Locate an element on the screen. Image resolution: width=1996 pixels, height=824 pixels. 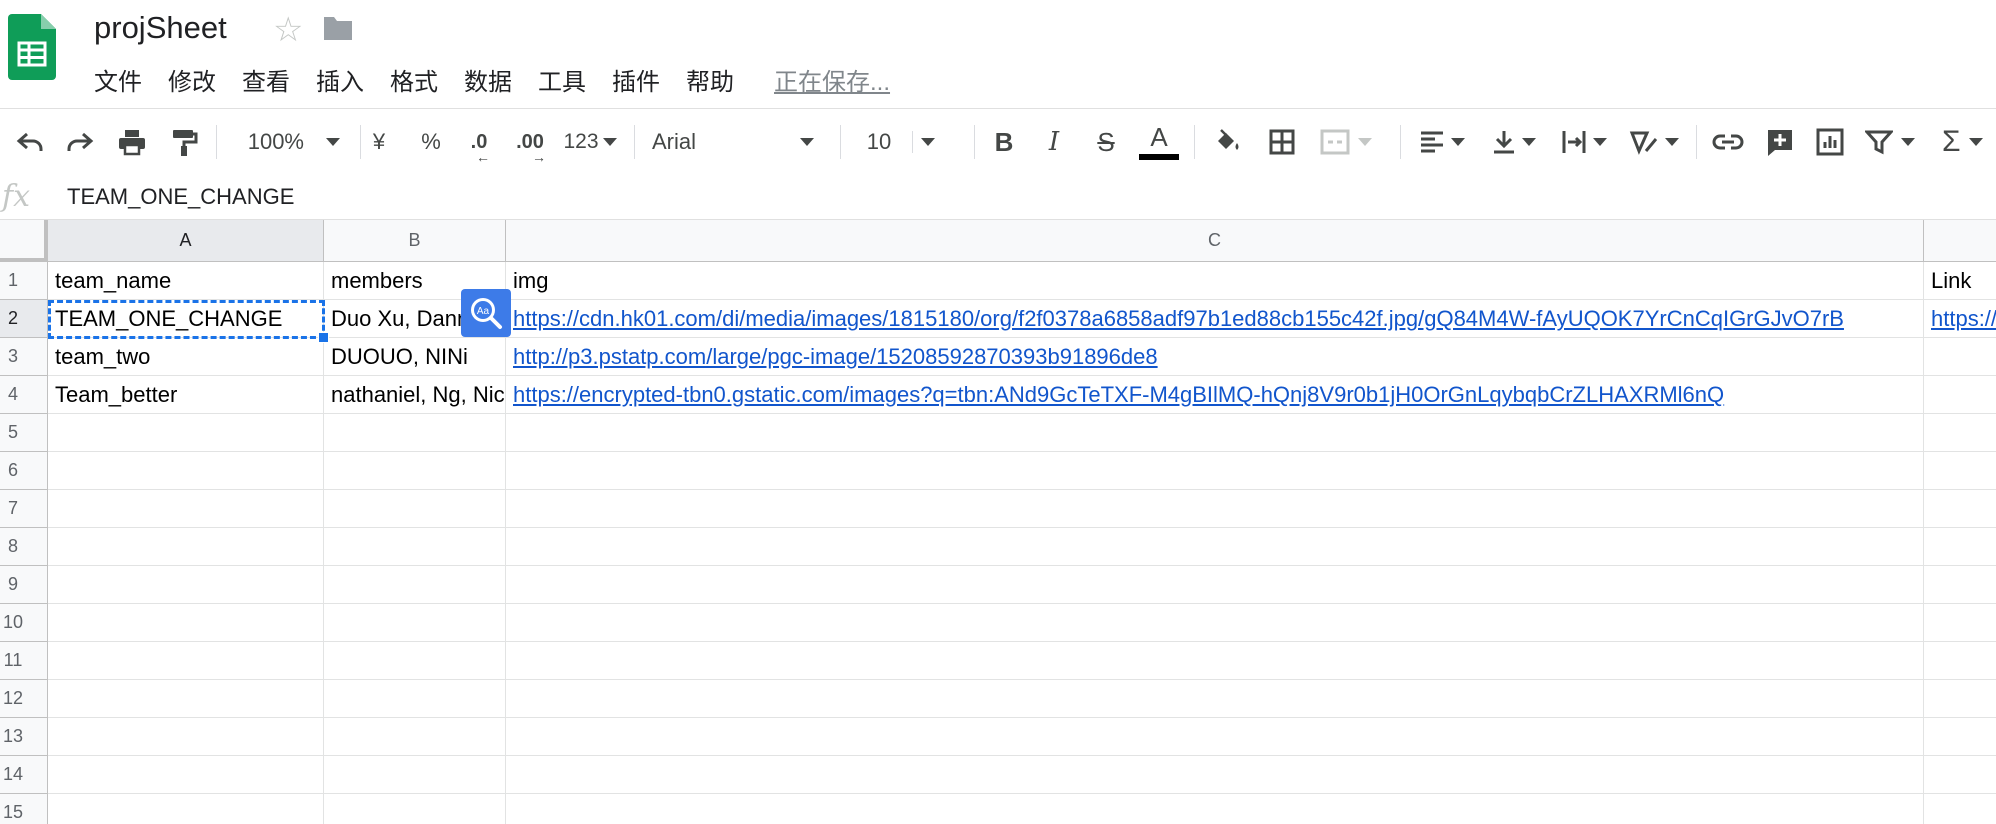
strikethrough-button: S is located at coordinates (1106, 142).